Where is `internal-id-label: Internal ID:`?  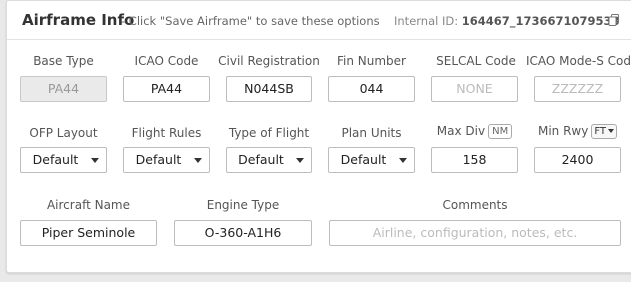
internal-id-label: Internal ID: is located at coordinates (426, 21).